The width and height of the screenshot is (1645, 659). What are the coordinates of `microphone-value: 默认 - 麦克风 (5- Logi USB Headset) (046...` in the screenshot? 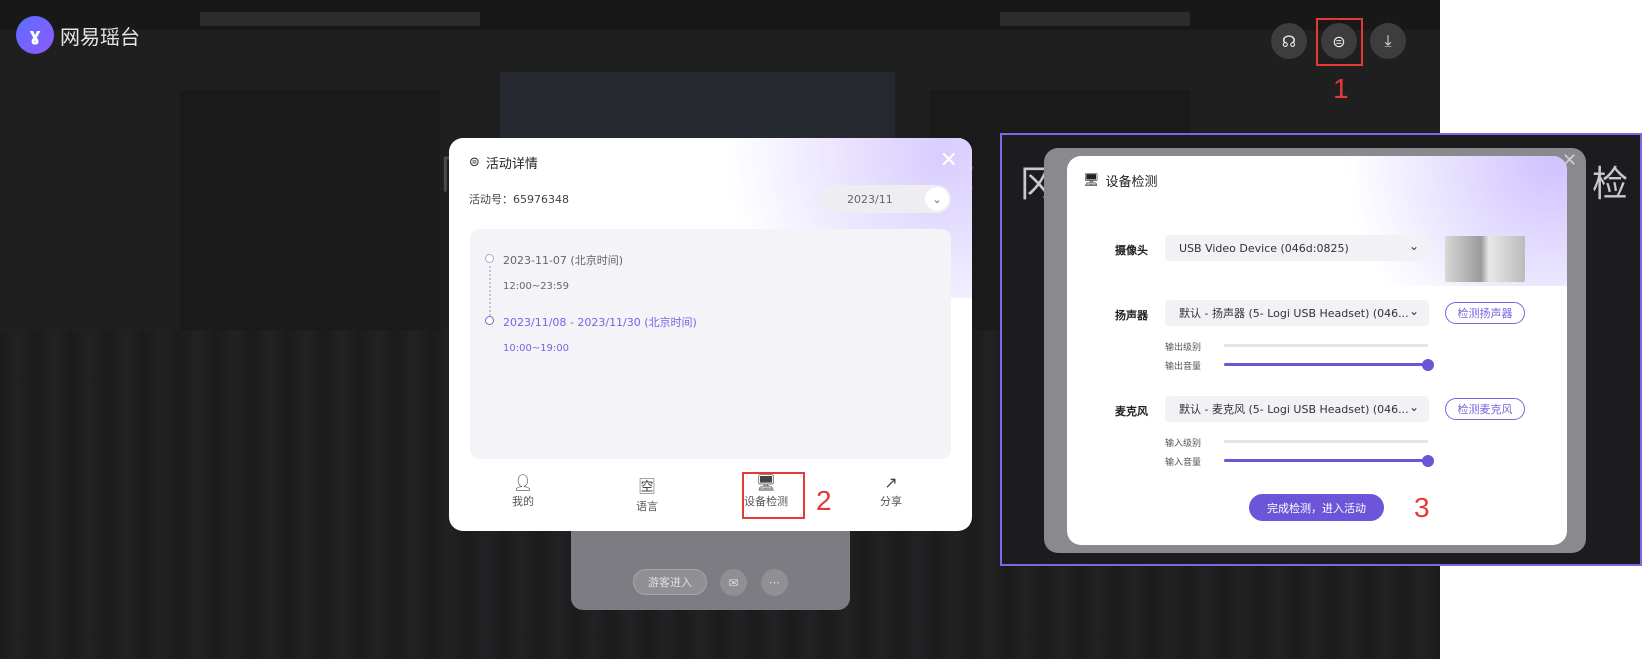 It's located at (1294, 409).